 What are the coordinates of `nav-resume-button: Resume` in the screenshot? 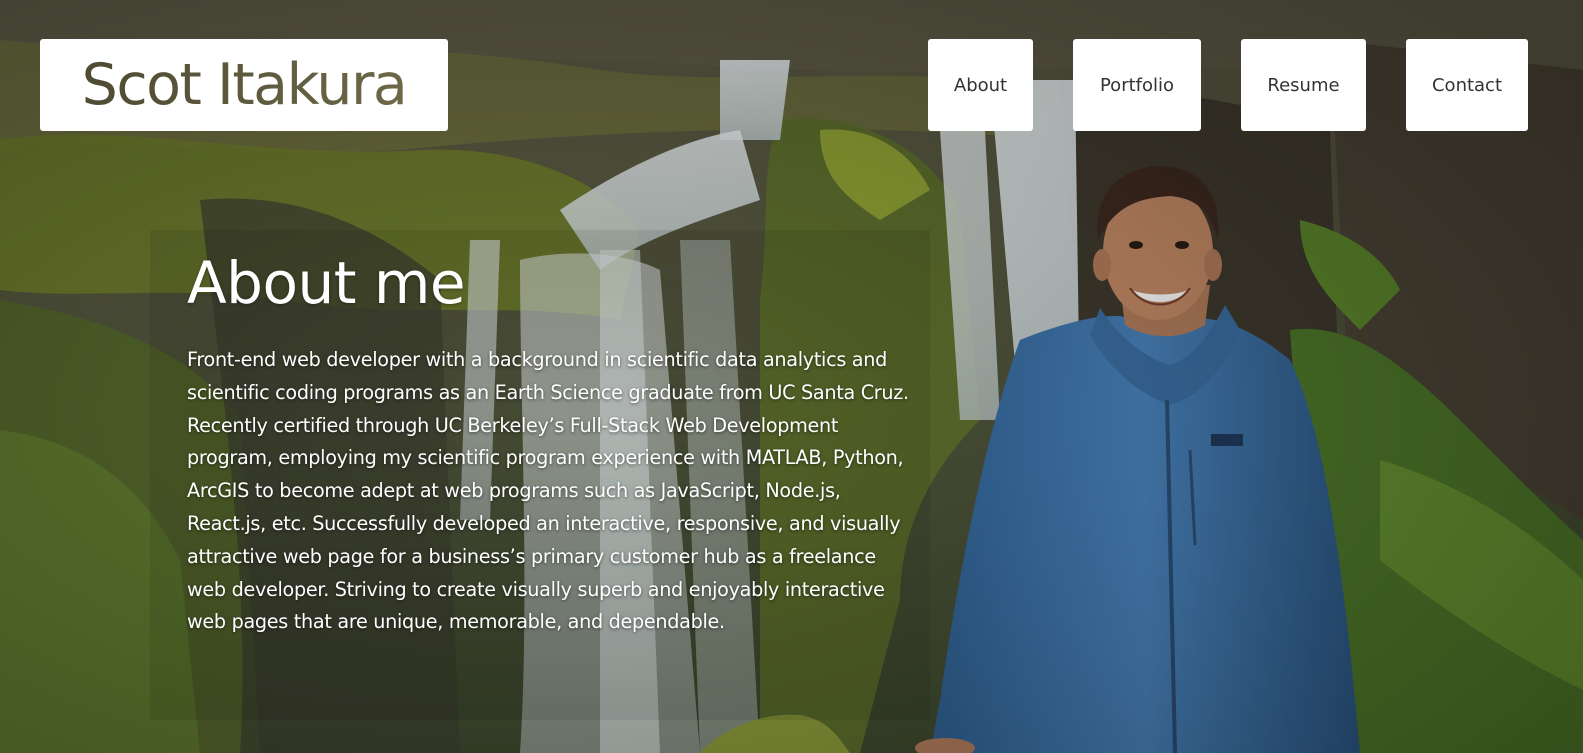 It's located at (1303, 85).